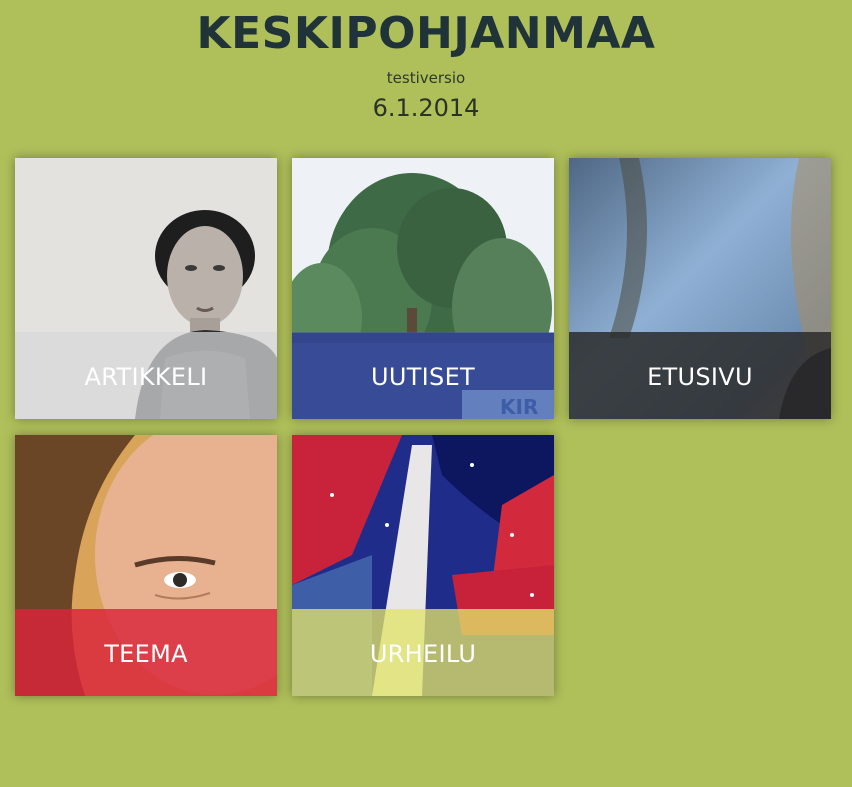 This screenshot has width=852, height=787. I want to click on tile-uutiset: KIR UUTISET, so click(423, 288).